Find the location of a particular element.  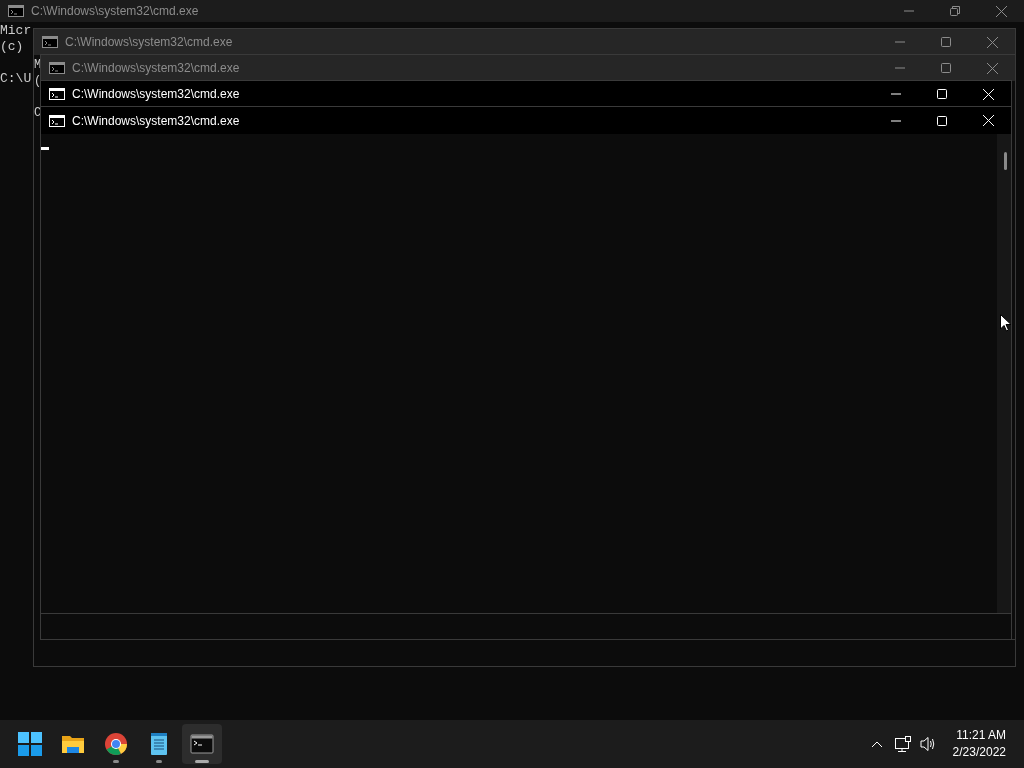

taskbar-app is located at coordinates (202, 744).